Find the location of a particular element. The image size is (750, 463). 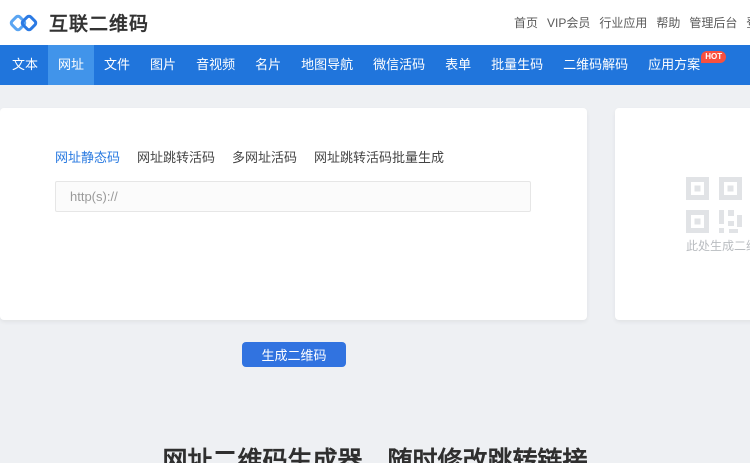

url-input is located at coordinates (293, 196).